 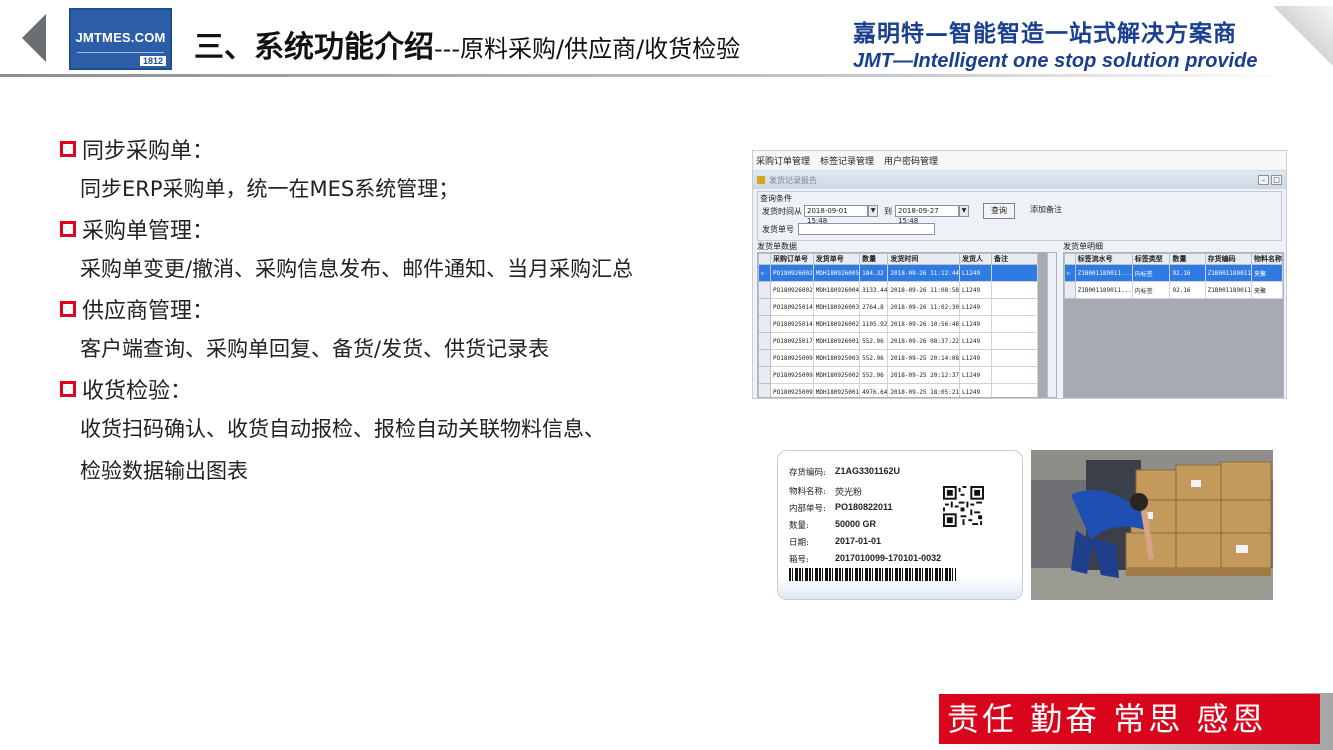 I want to click on date-to-input: 2018-09-27 15:48, so click(x=927, y=215).